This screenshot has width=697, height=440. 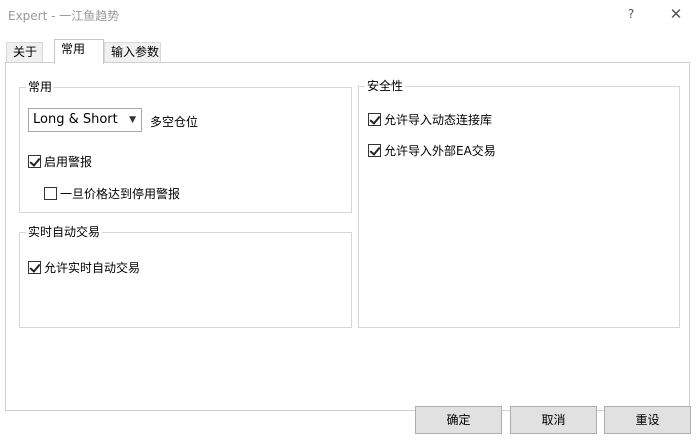 I want to click on checkbox-unchecked-icon, so click(x=50, y=193).